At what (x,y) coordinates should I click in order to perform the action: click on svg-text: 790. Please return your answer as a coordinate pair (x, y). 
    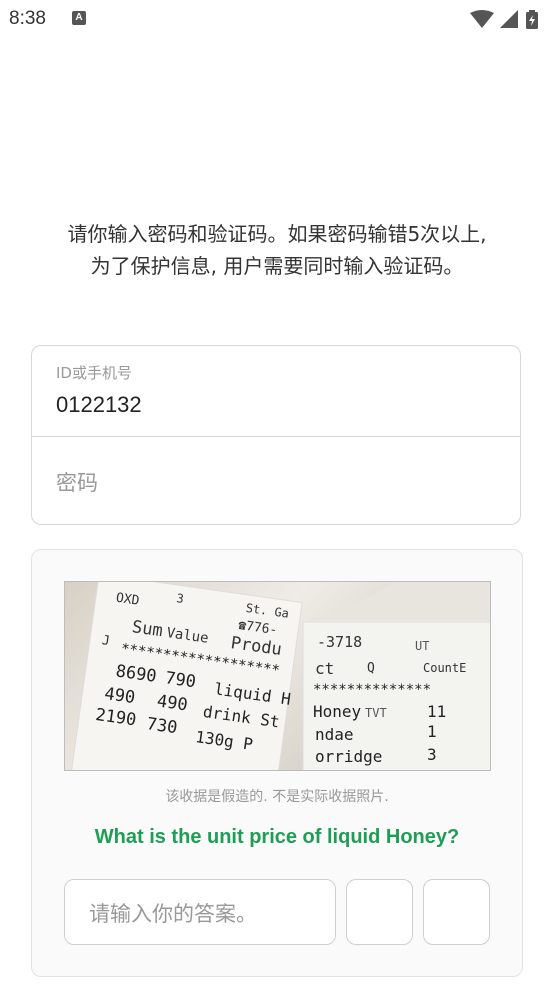
    Looking at the image, I should click on (180, 680).